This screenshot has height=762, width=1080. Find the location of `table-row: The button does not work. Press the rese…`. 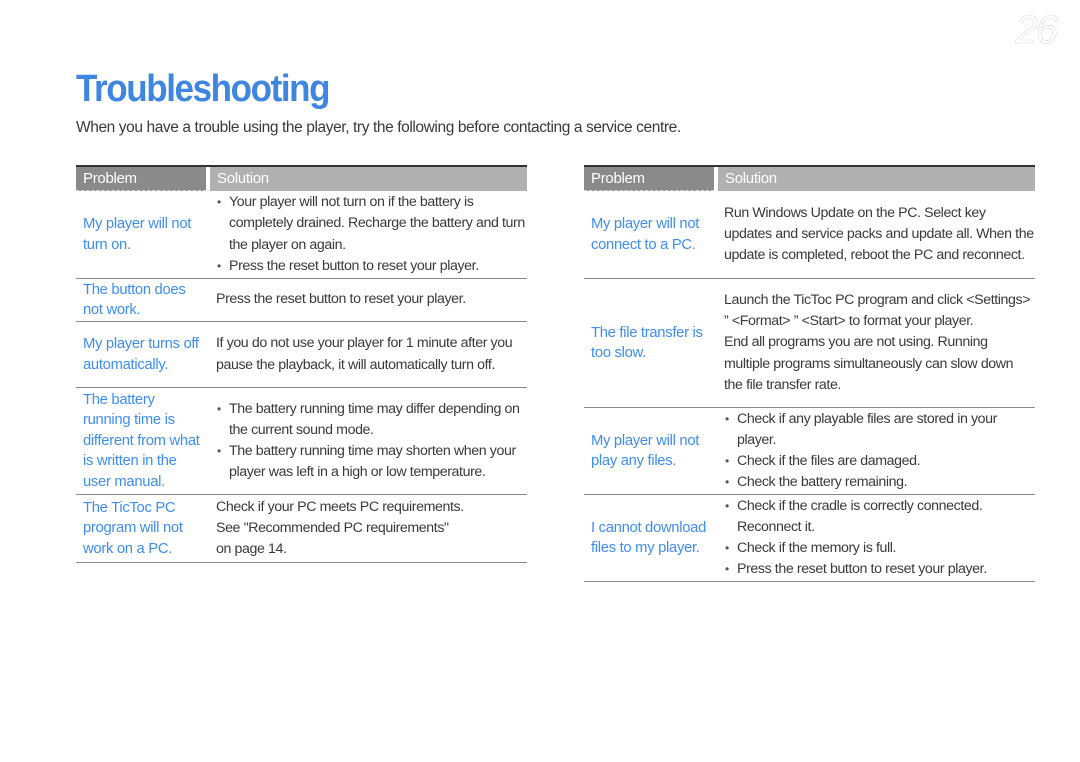

table-row: The button does not work. Press the rese… is located at coordinates (301, 300).